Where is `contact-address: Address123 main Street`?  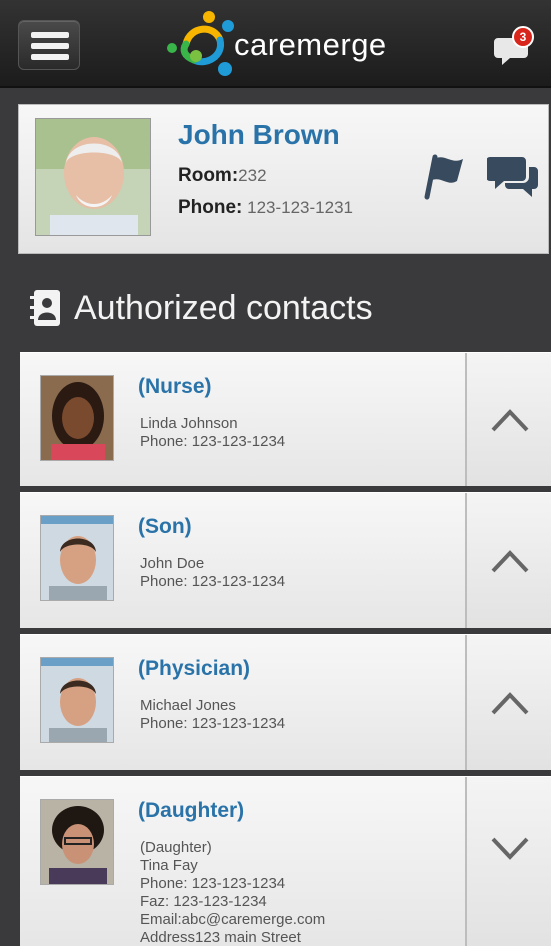 contact-address: Address123 main Street is located at coordinates (220, 937).